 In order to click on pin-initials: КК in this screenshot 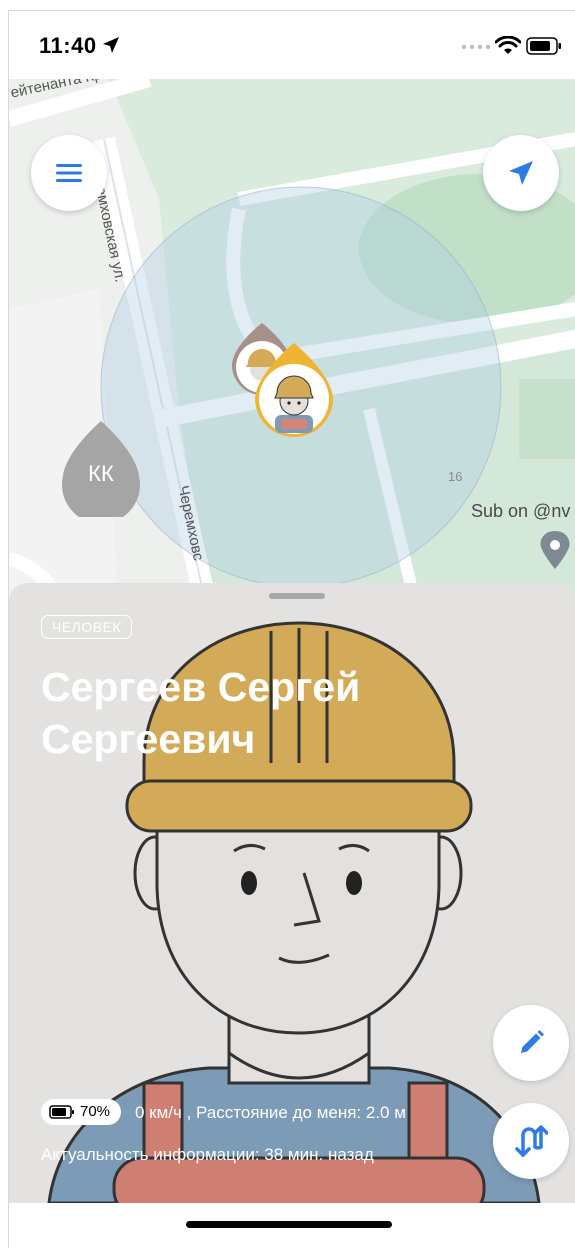, I will do `click(101, 473)`.